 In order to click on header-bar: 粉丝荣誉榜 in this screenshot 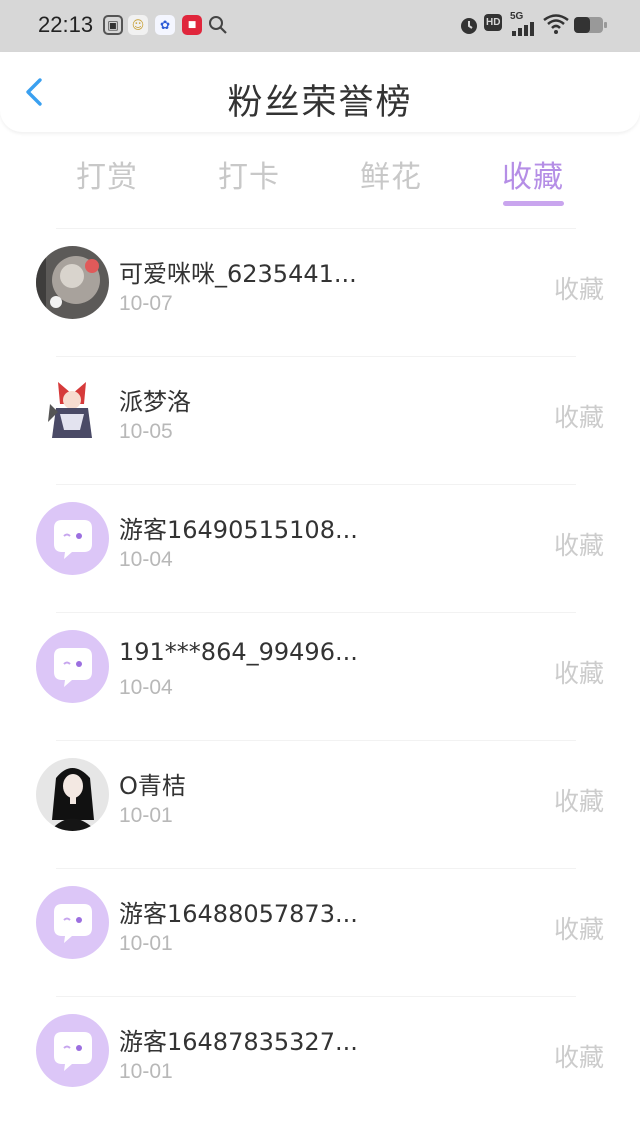, I will do `click(320, 92)`.